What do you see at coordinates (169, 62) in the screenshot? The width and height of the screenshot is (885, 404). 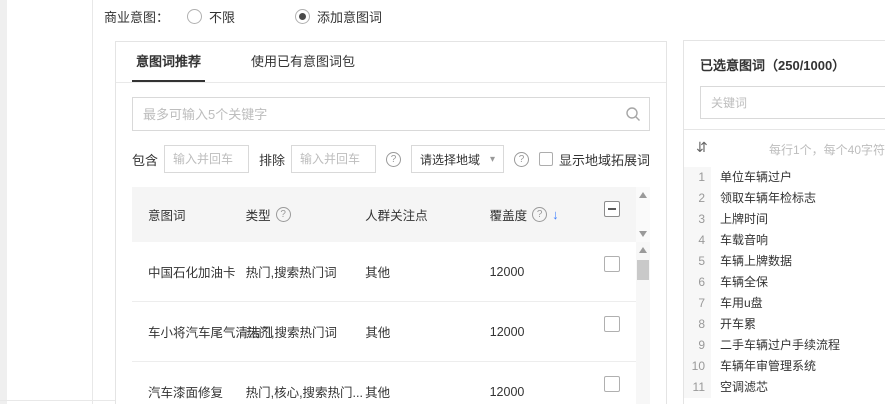 I see `tab-intent-word-recommend: 意图词推荐` at bounding box center [169, 62].